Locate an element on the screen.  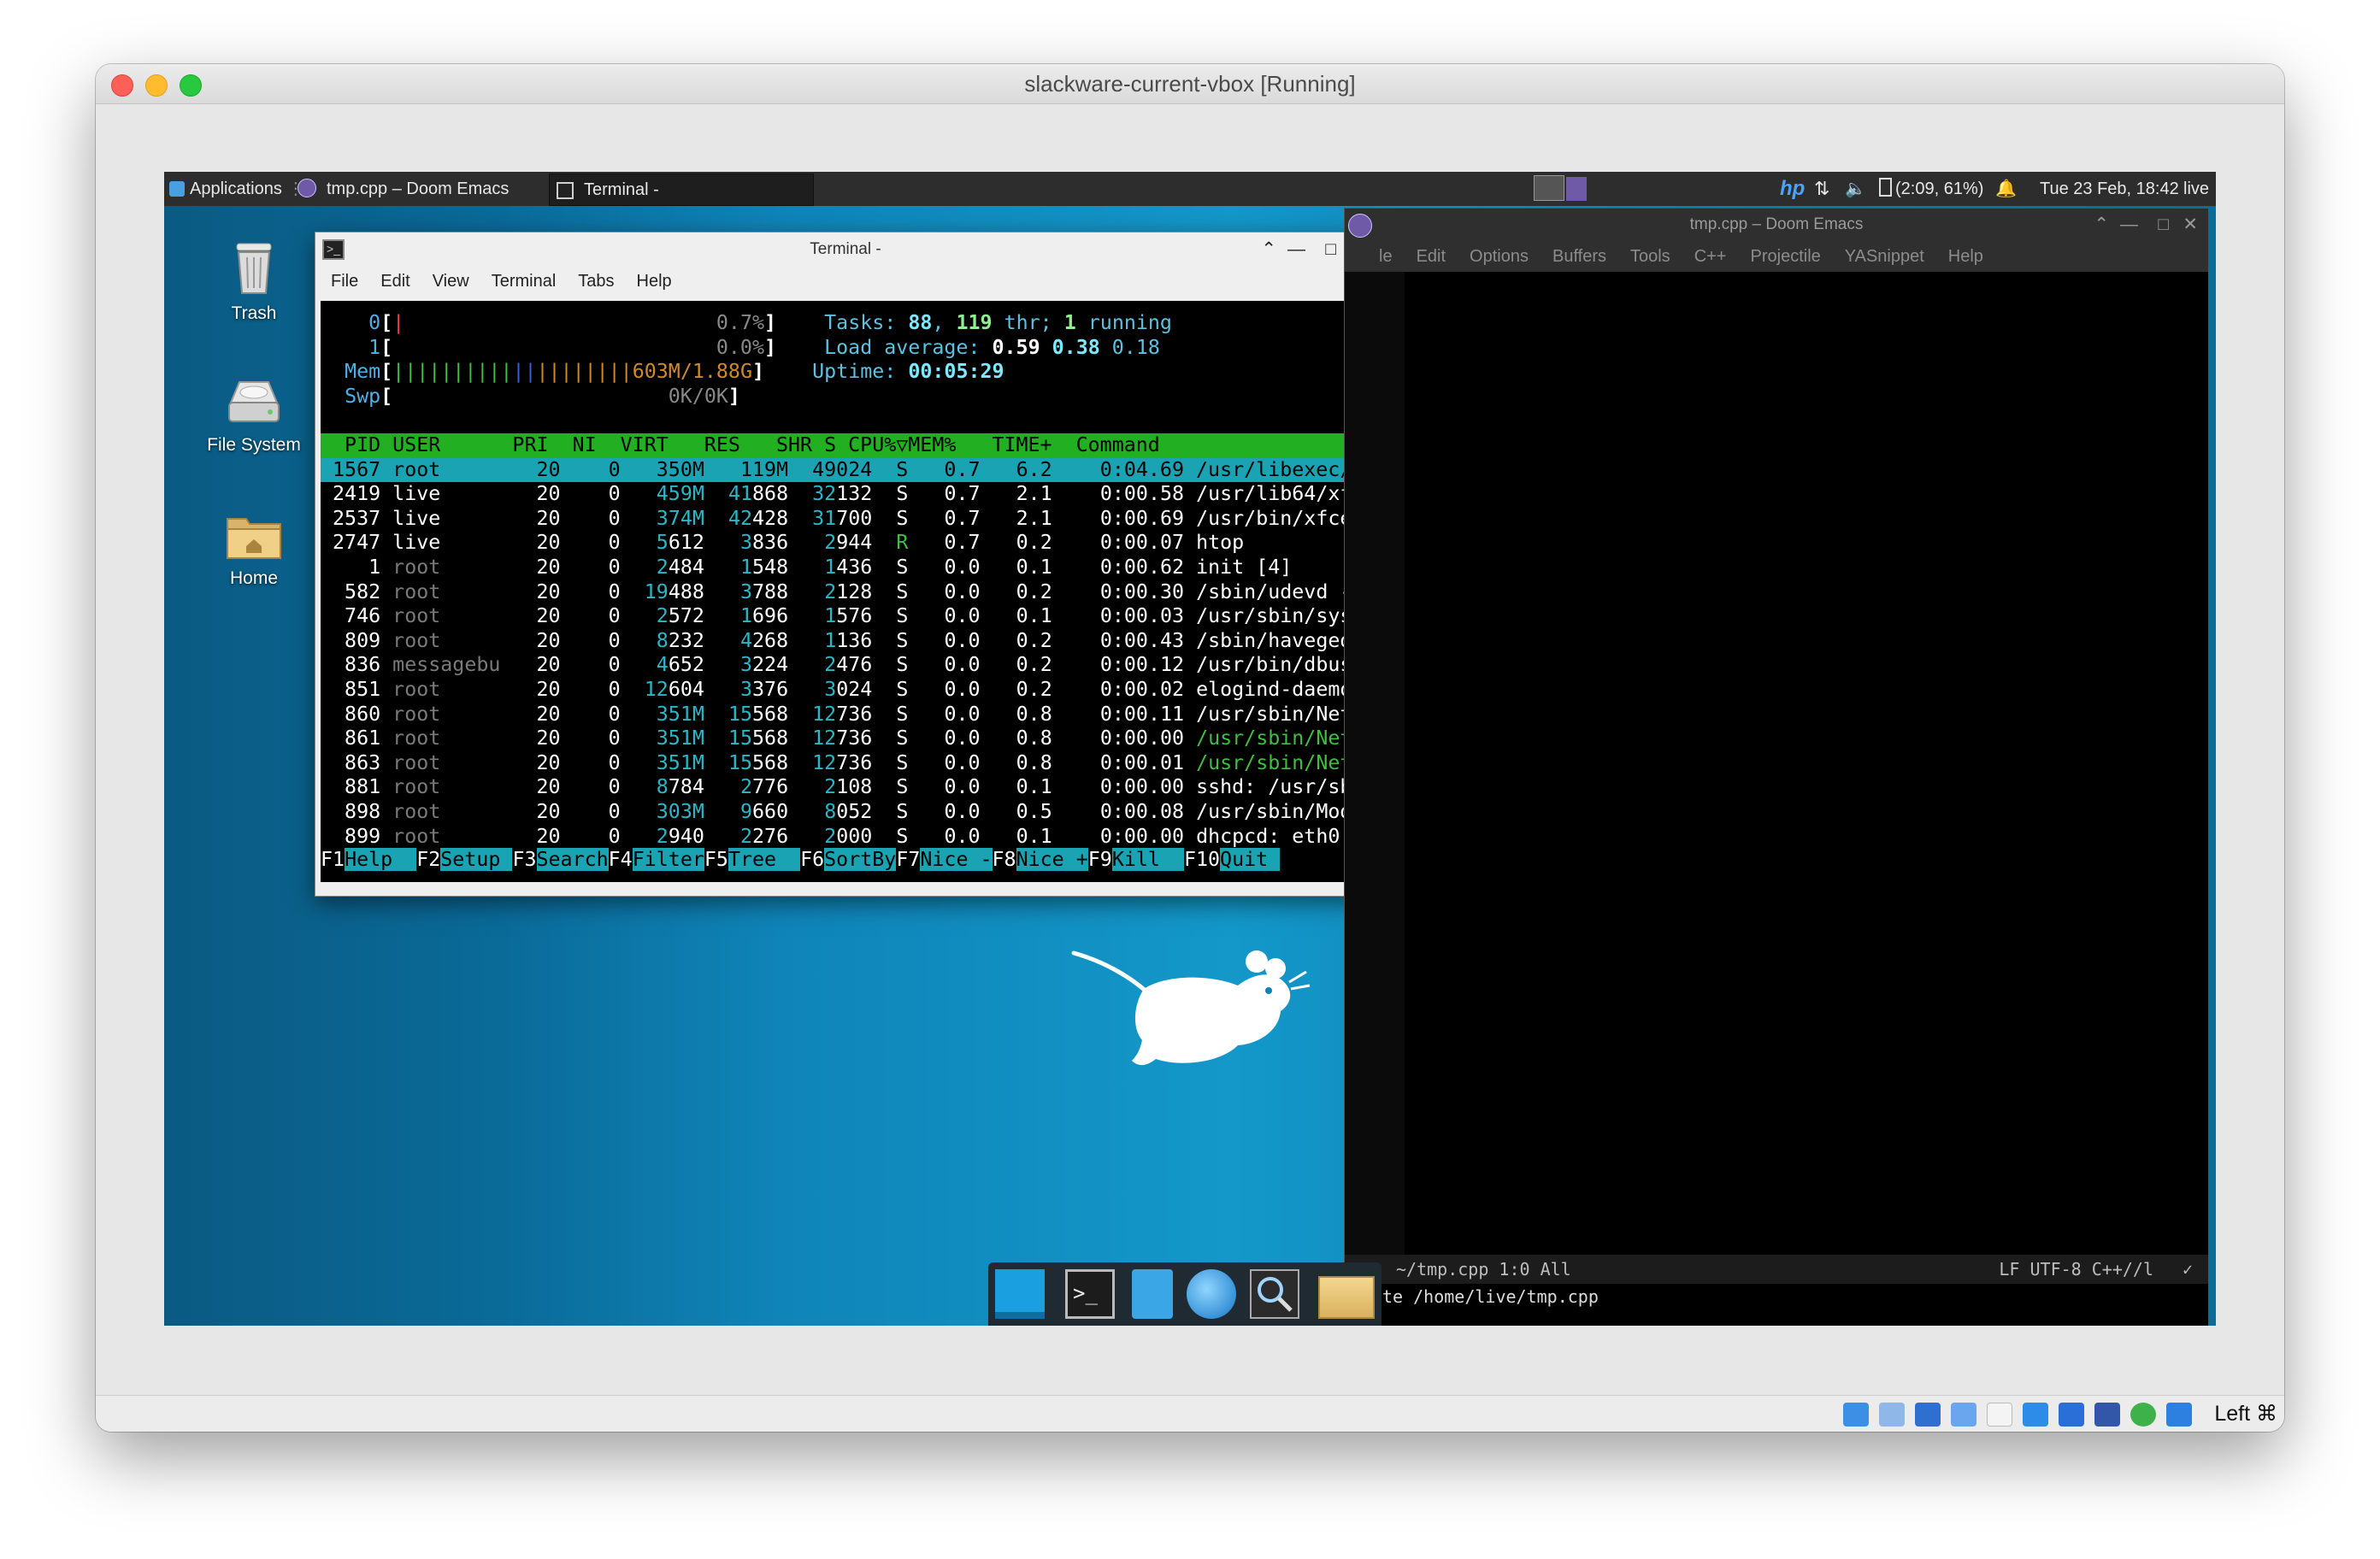
session-user: live is located at coordinates (2196, 189).